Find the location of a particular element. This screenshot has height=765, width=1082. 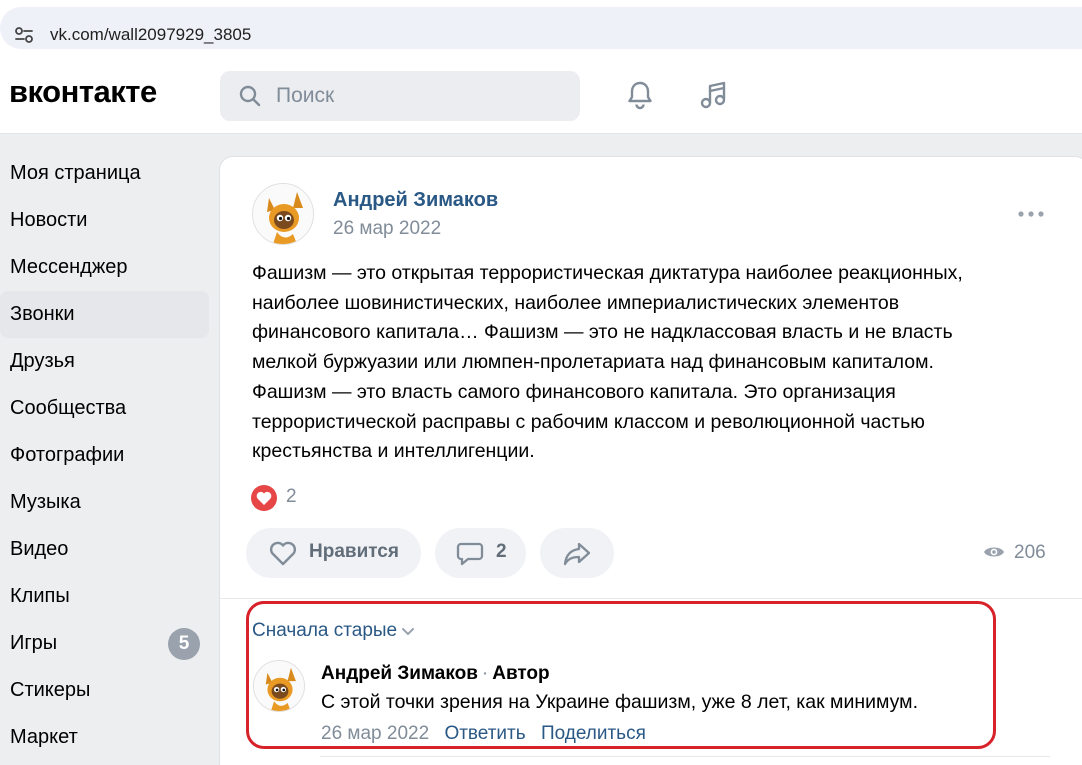

vk-logo: вконтакте is located at coordinates (83, 92).